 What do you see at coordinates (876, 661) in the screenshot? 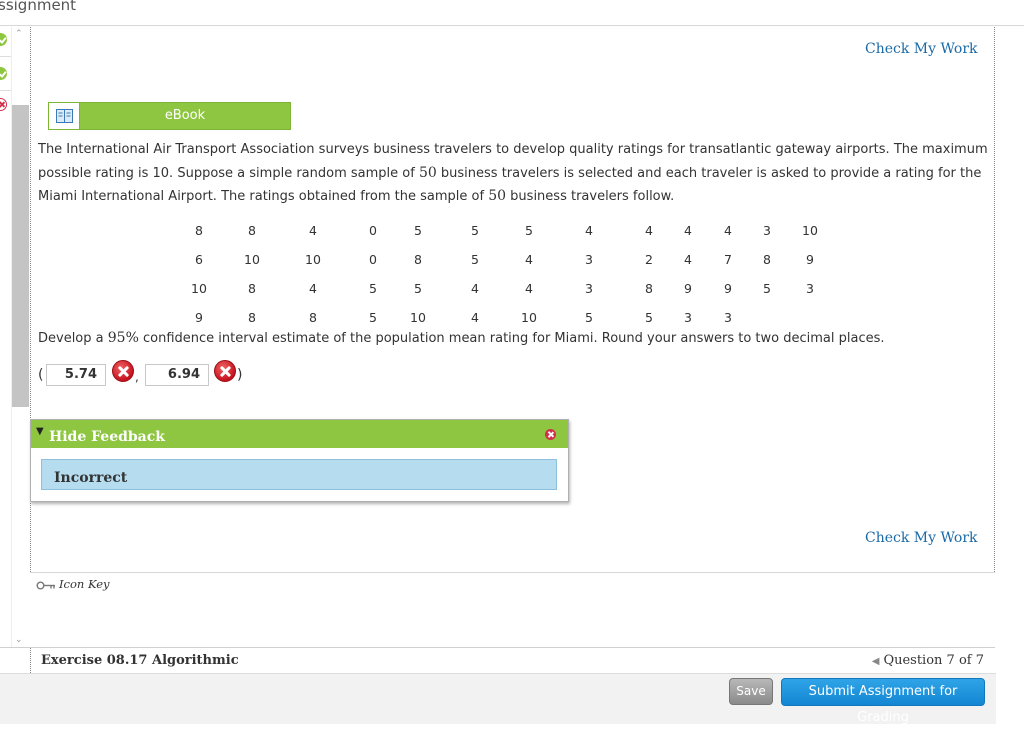
I see `previous-arrow-icon: ◀` at bounding box center [876, 661].